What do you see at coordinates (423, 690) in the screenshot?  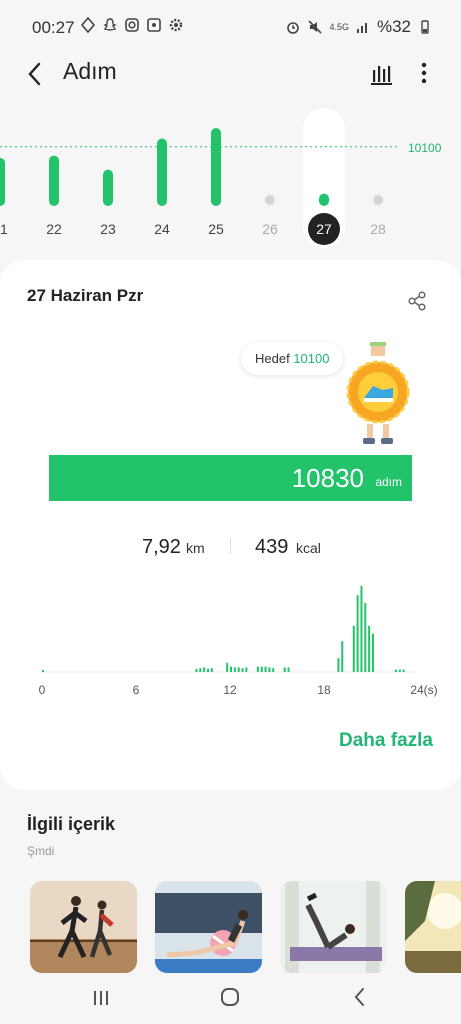 I see `hour-tick-label: 24(s)` at bounding box center [423, 690].